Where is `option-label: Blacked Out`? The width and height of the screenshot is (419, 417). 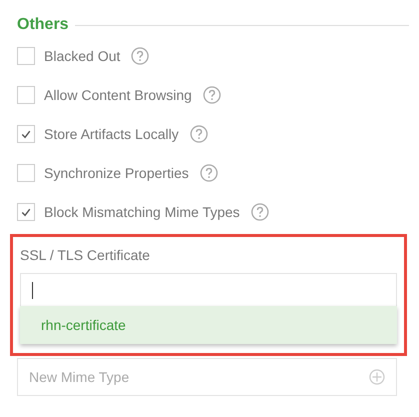 option-label: Blacked Out is located at coordinates (82, 56).